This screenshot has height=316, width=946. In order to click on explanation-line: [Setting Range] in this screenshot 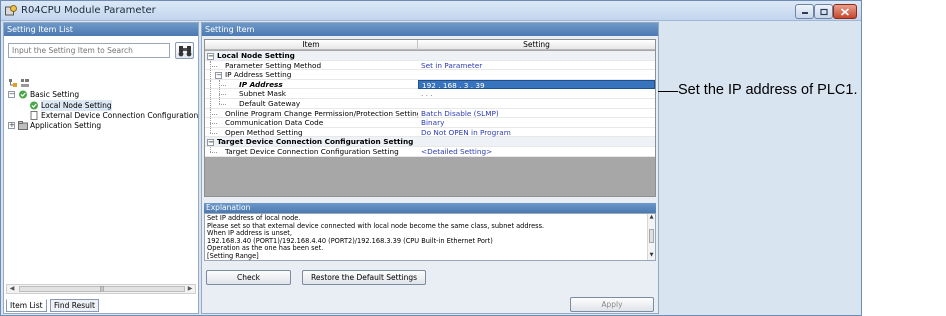, I will do `click(233, 255)`.